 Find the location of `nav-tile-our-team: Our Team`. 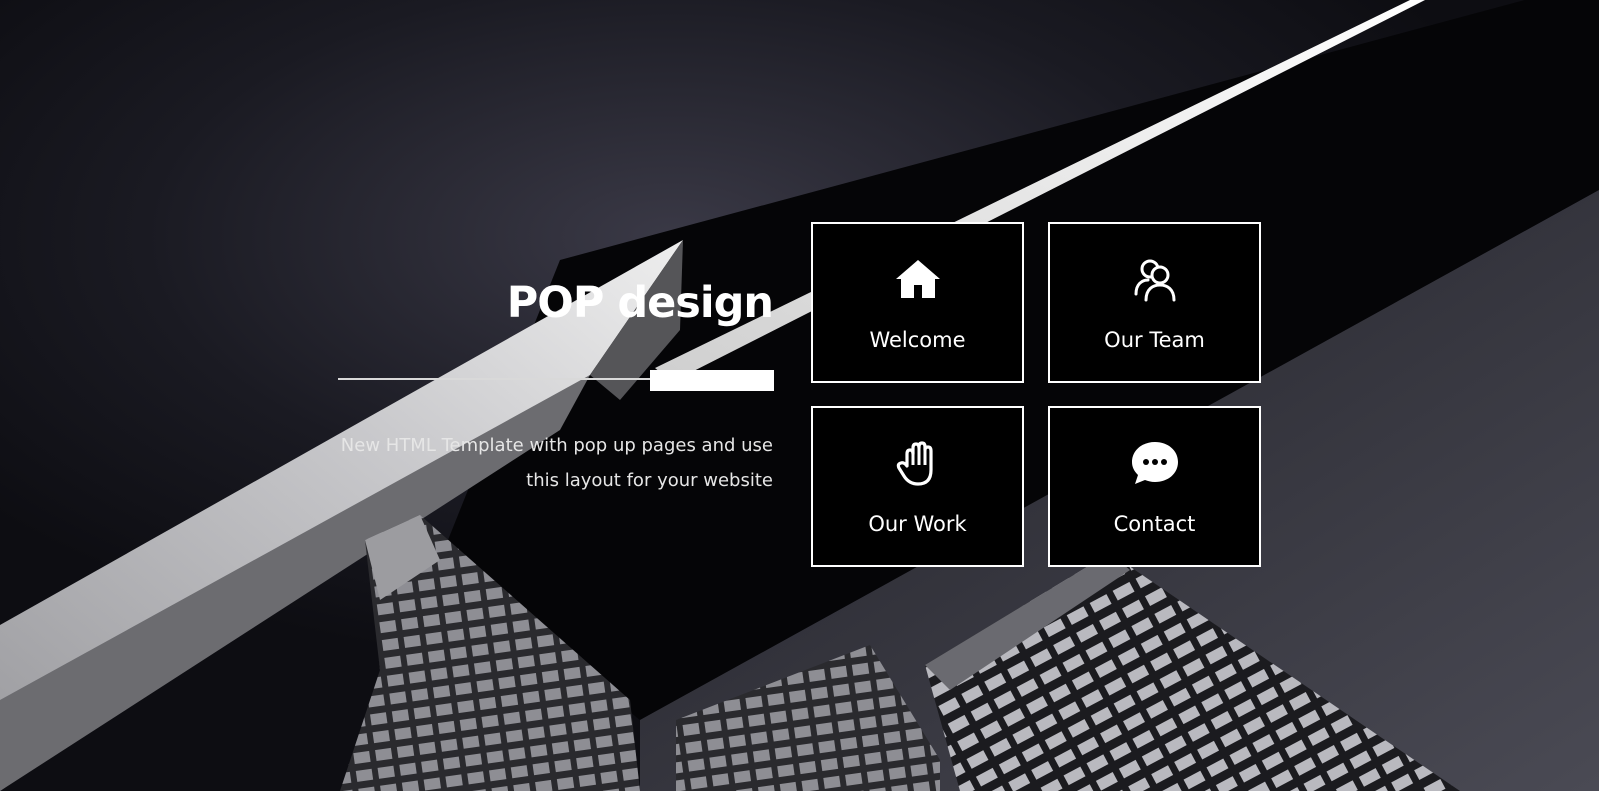

nav-tile-our-team: Our Team is located at coordinates (1154, 302).